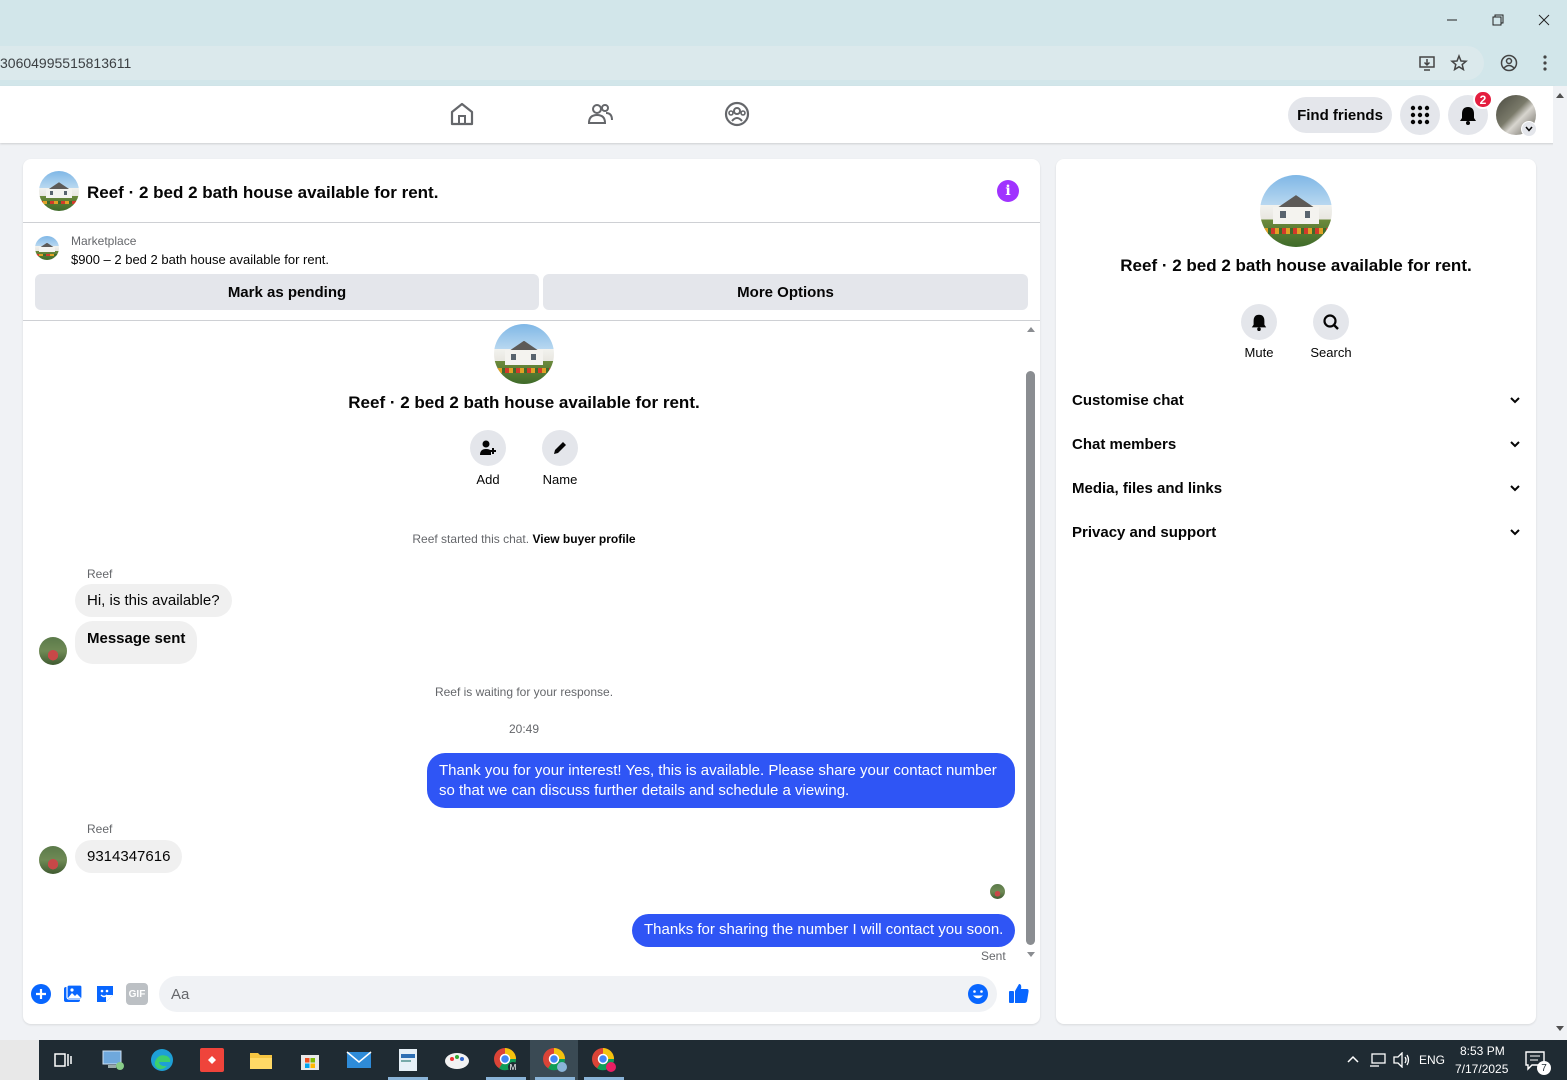 The width and height of the screenshot is (1567, 1080). I want to click on account-menu-caret, so click(1529, 129).